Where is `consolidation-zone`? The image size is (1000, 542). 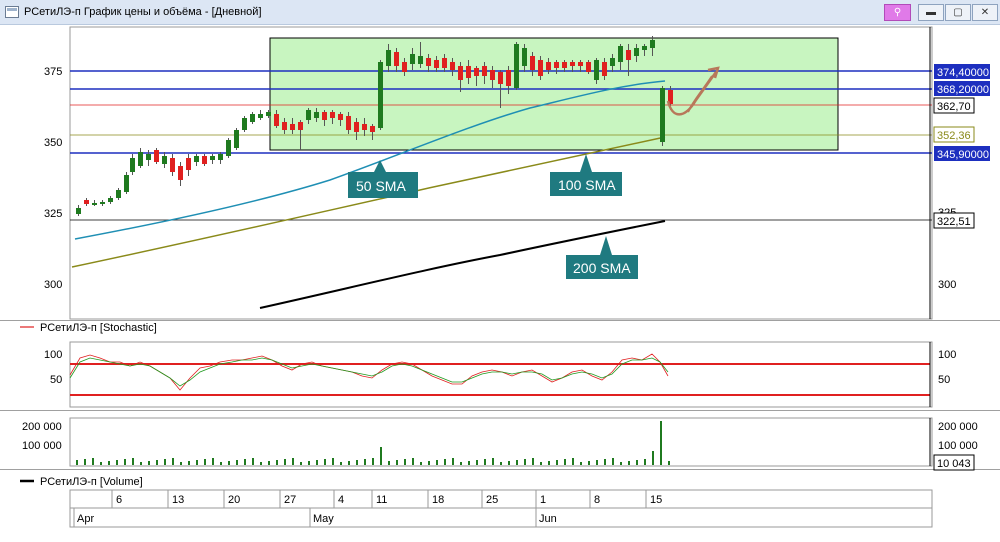
consolidation-zone is located at coordinates (554, 94).